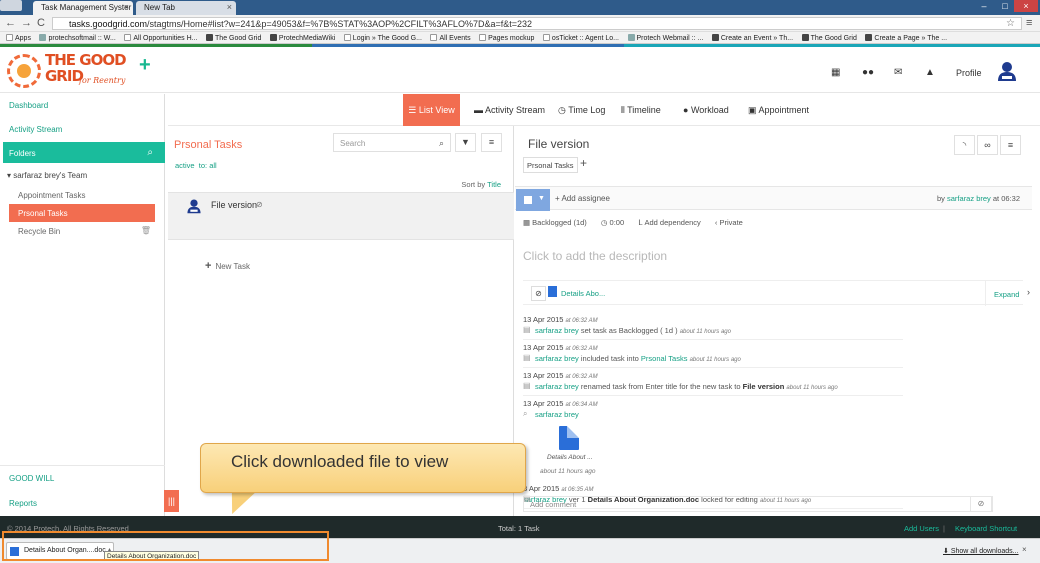  I want to click on tab-timeline: ⫴ Timeline, so click(641, 110).